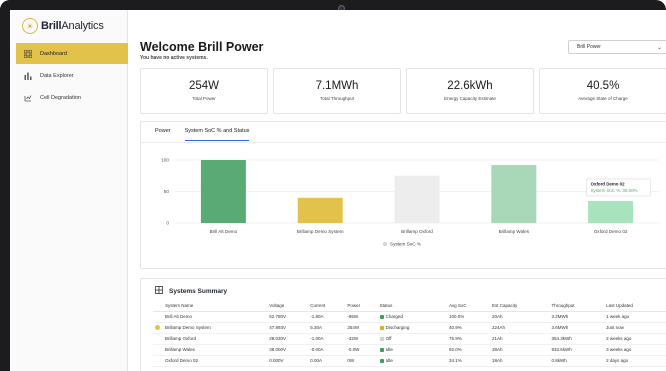 This screenshot has width=666, height=371. What do you see at coordinates (519, 361) in the screenshot?
I see `table-cell: 18Ah` at bounding box center [519, 361].